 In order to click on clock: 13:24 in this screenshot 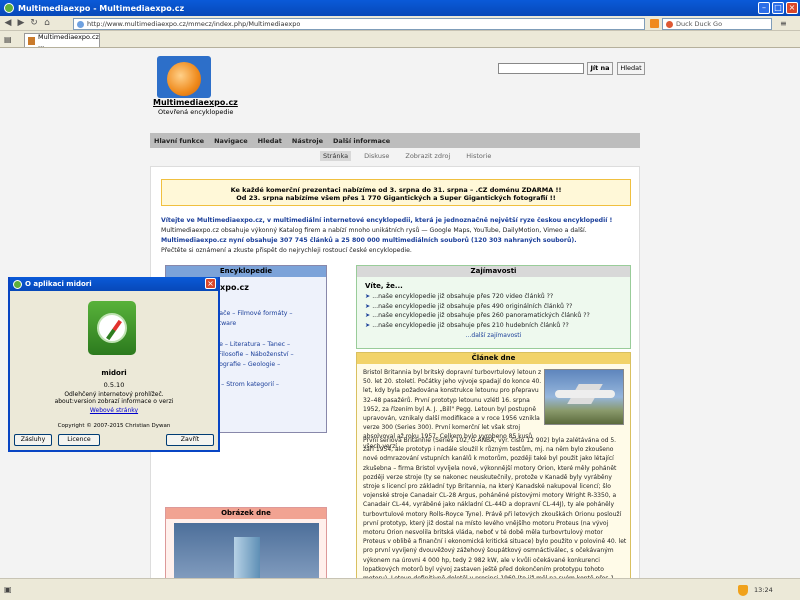, I will do `click(763, 590)`.